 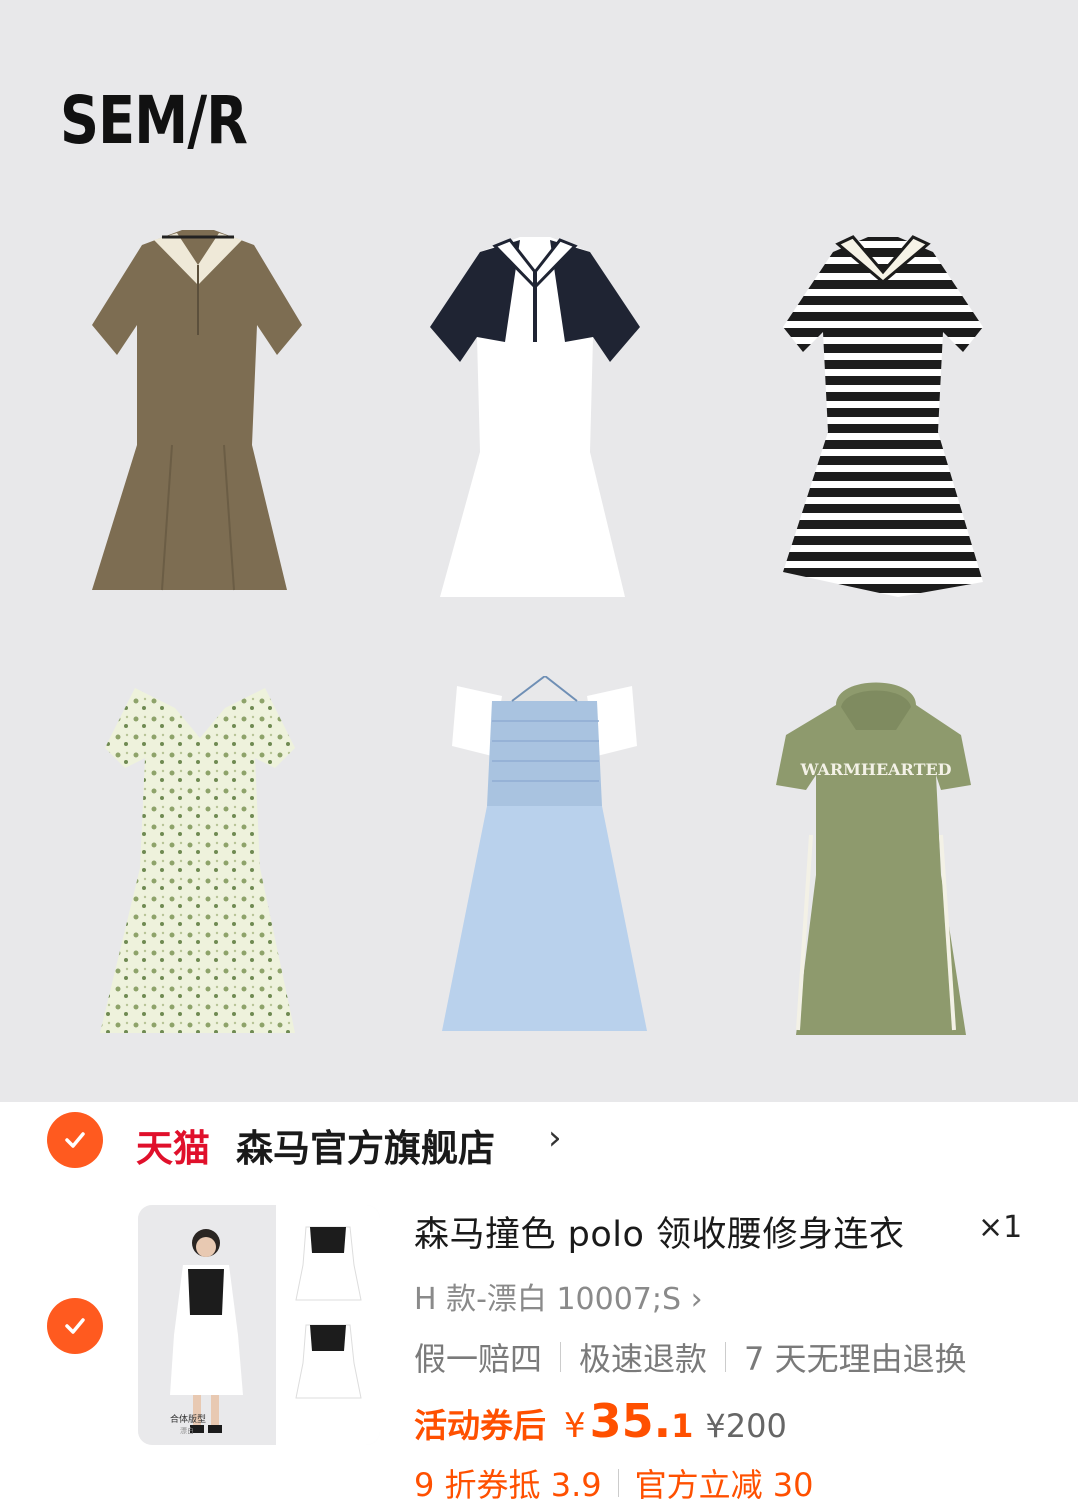 I want to click on tag-7day-return: 7 天无理由退换, so click(x=855, y=1359).